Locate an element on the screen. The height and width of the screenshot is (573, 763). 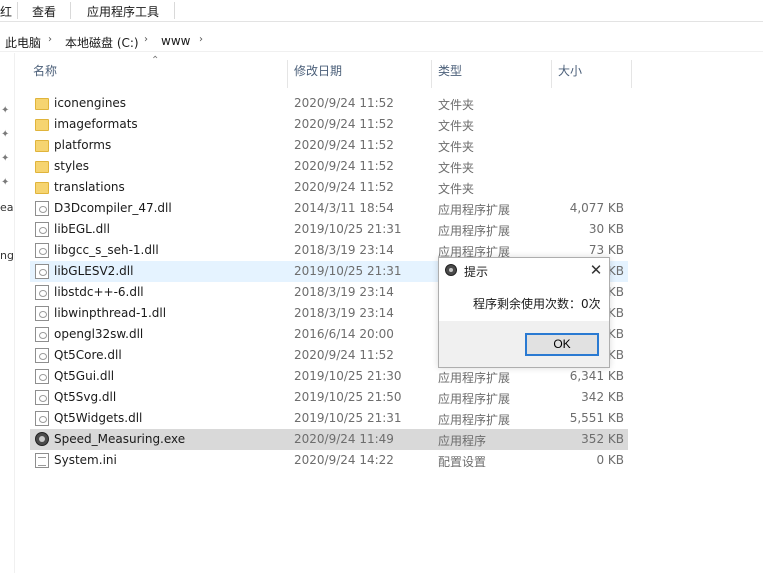
file-date: 2020/9/24 11:49 is located at coordinates (344, 439).